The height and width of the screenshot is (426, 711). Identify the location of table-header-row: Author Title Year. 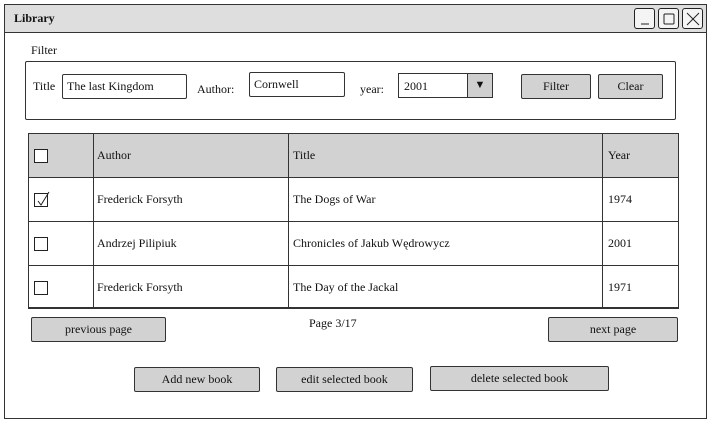
(353, 156).